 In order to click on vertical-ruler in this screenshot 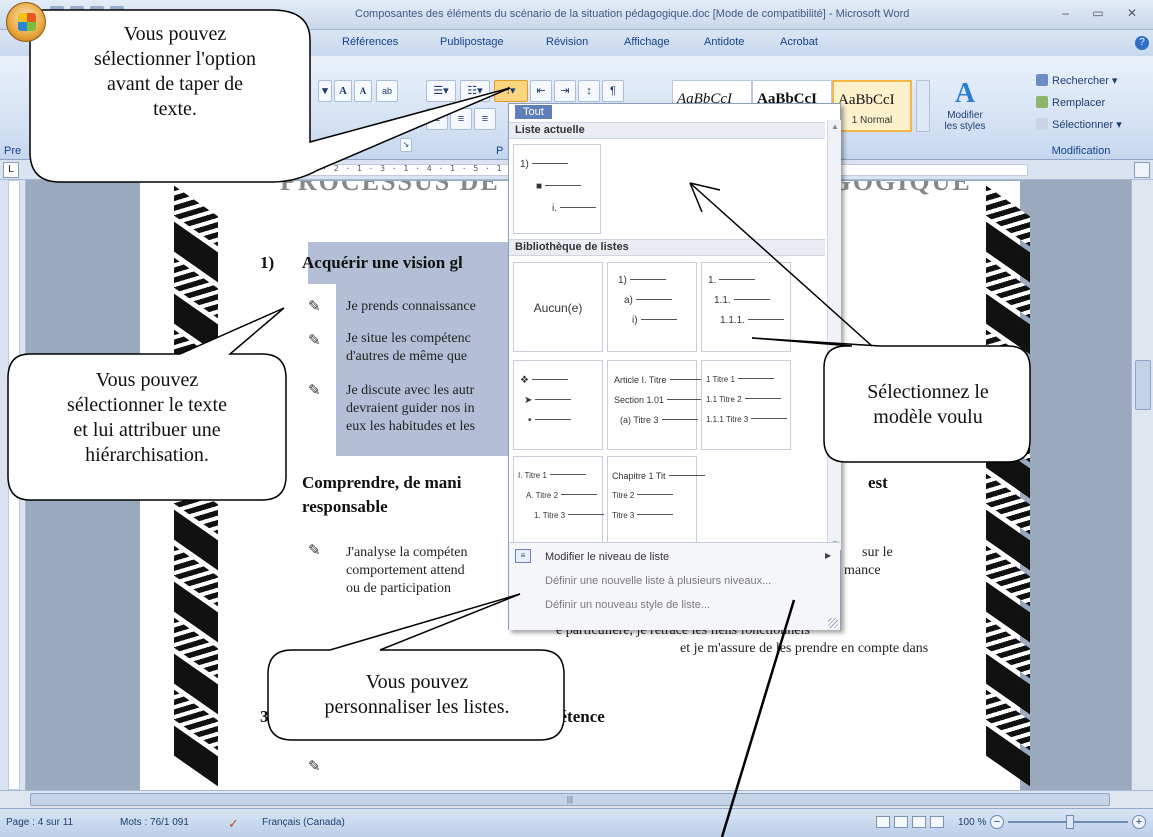, I will do `click(13, 485)`.